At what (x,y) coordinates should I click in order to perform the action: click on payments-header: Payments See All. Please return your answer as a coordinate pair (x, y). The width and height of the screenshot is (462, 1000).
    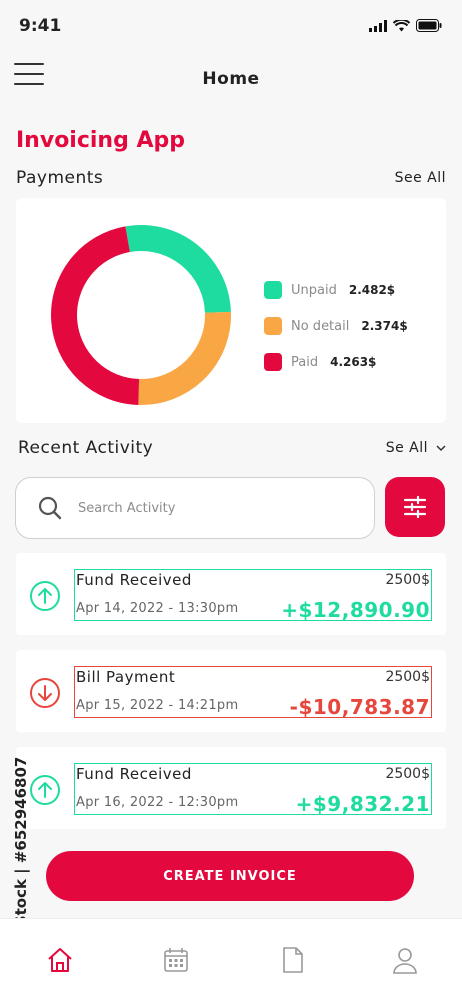
    Looking at the image, I should click on (231, 178).